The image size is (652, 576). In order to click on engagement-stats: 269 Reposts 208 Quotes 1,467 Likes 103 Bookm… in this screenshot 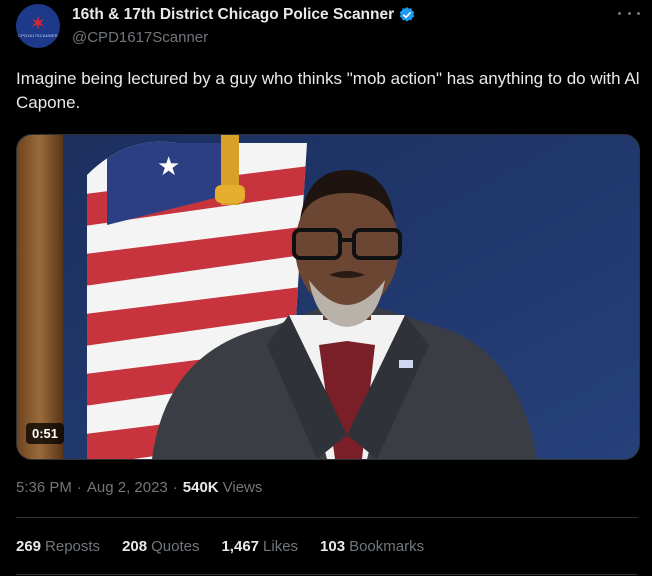, I will do `click(231, 546)`.